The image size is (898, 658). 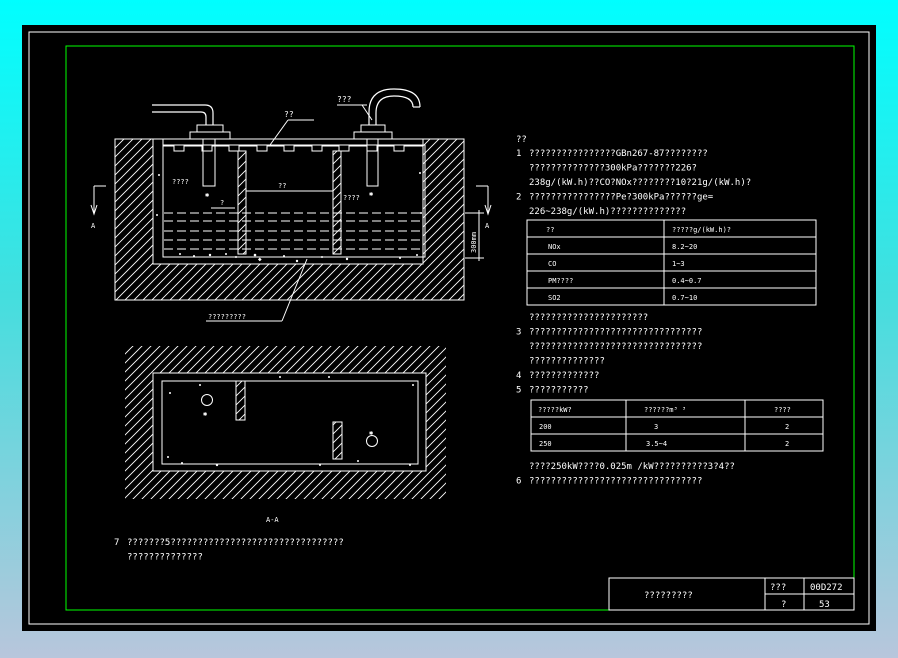 What do you see at coordinates (487, 226) in the screenshot?
I see `section-mark-right: A` at bounding box center [487, 226].